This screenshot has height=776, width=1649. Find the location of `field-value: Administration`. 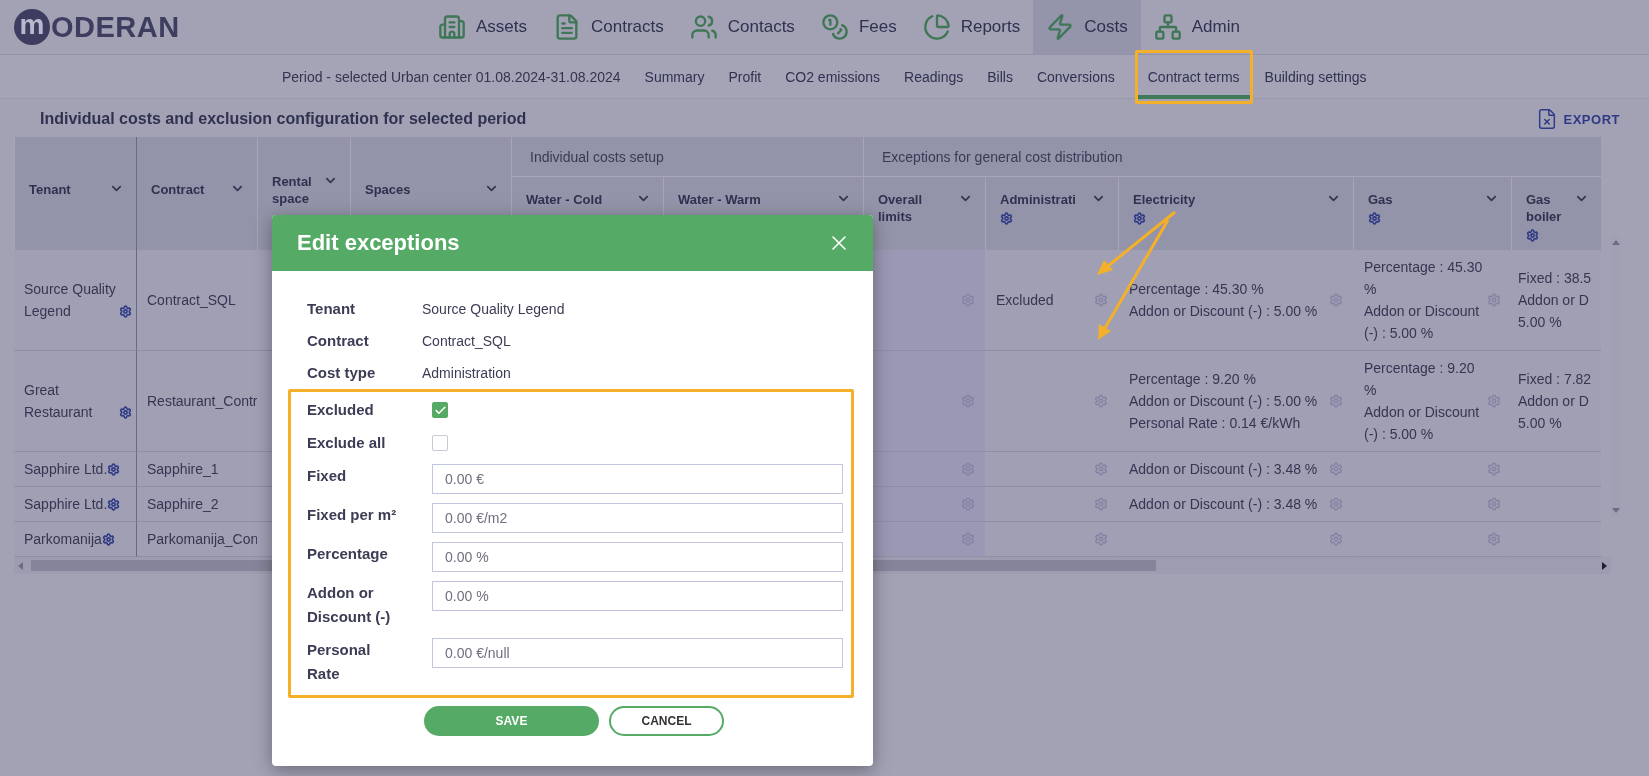

field-value: Administration is located at coordinates (467, 373).